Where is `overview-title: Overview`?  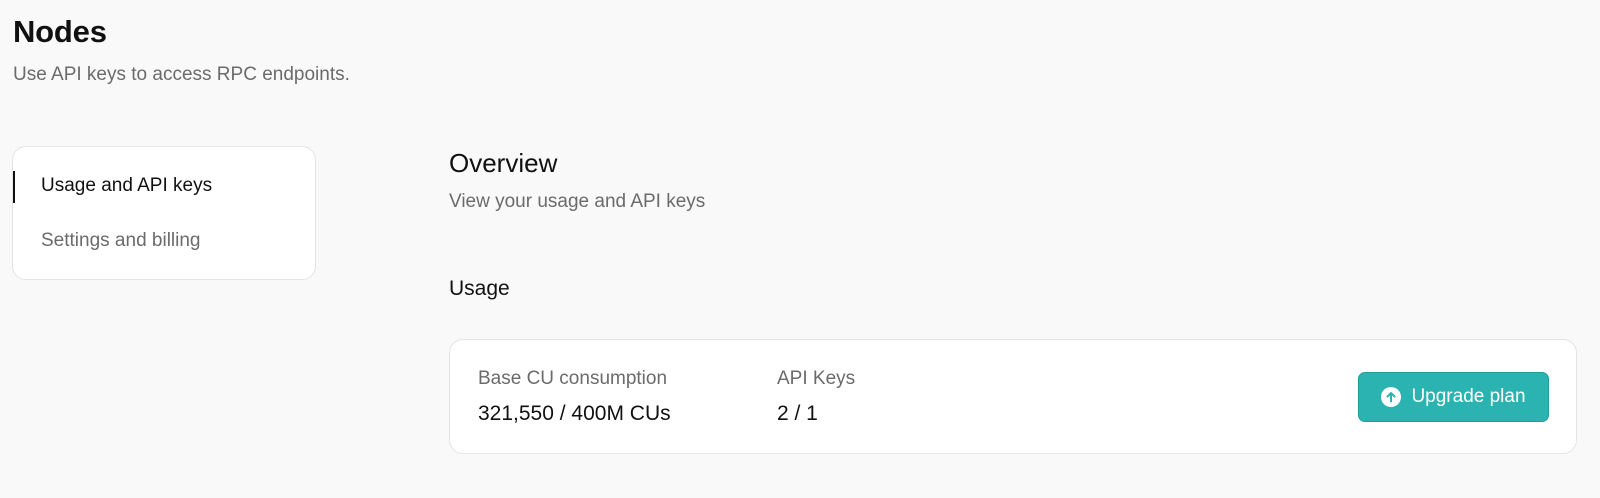
overview-title: Overview is located at coordinates (503, 163).